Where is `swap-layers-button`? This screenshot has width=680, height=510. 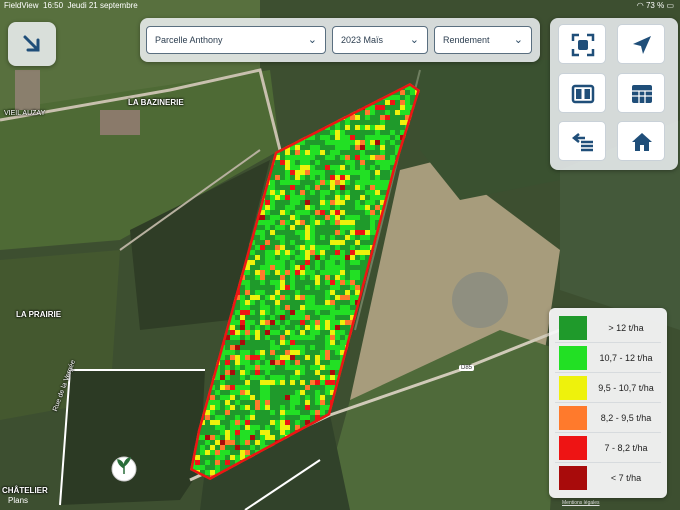
swap-layers-button is located at coordinates (582, 141).